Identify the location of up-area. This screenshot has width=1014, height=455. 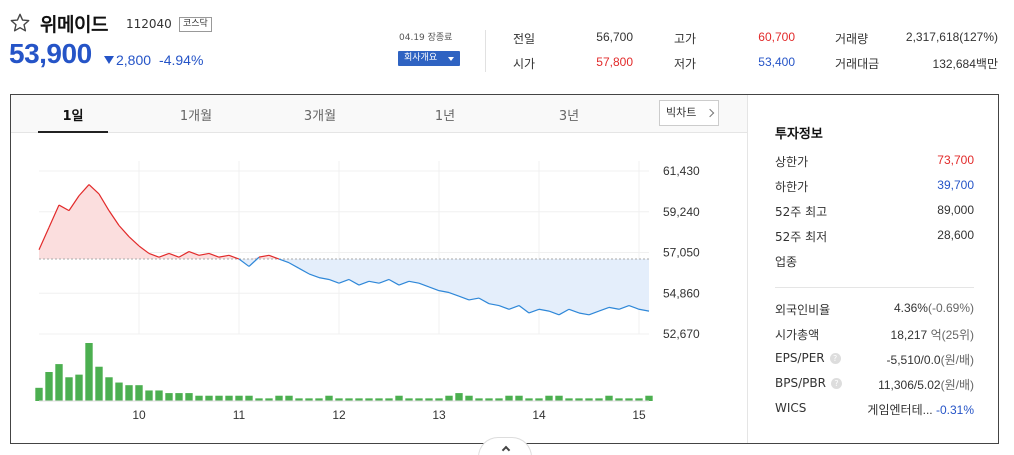
(344, 222).